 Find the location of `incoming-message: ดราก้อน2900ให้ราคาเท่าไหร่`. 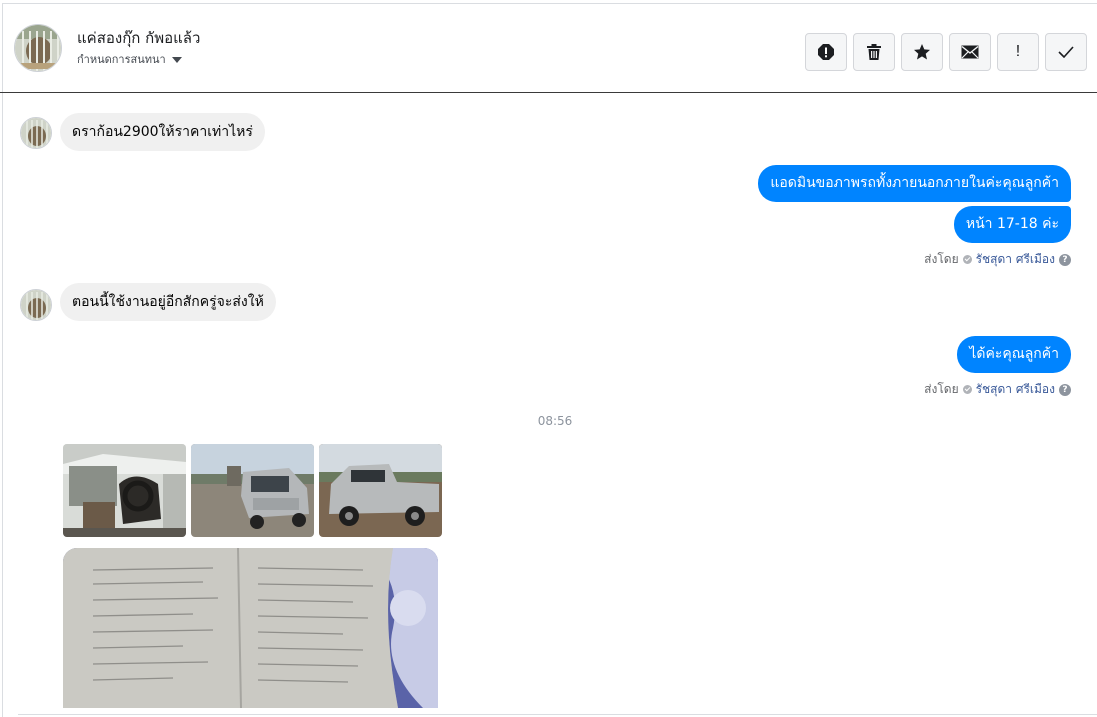

incoming-message: ดราก้อน2900ให้ราคาเท่าไหร่ is located at coordinates (162, 132).